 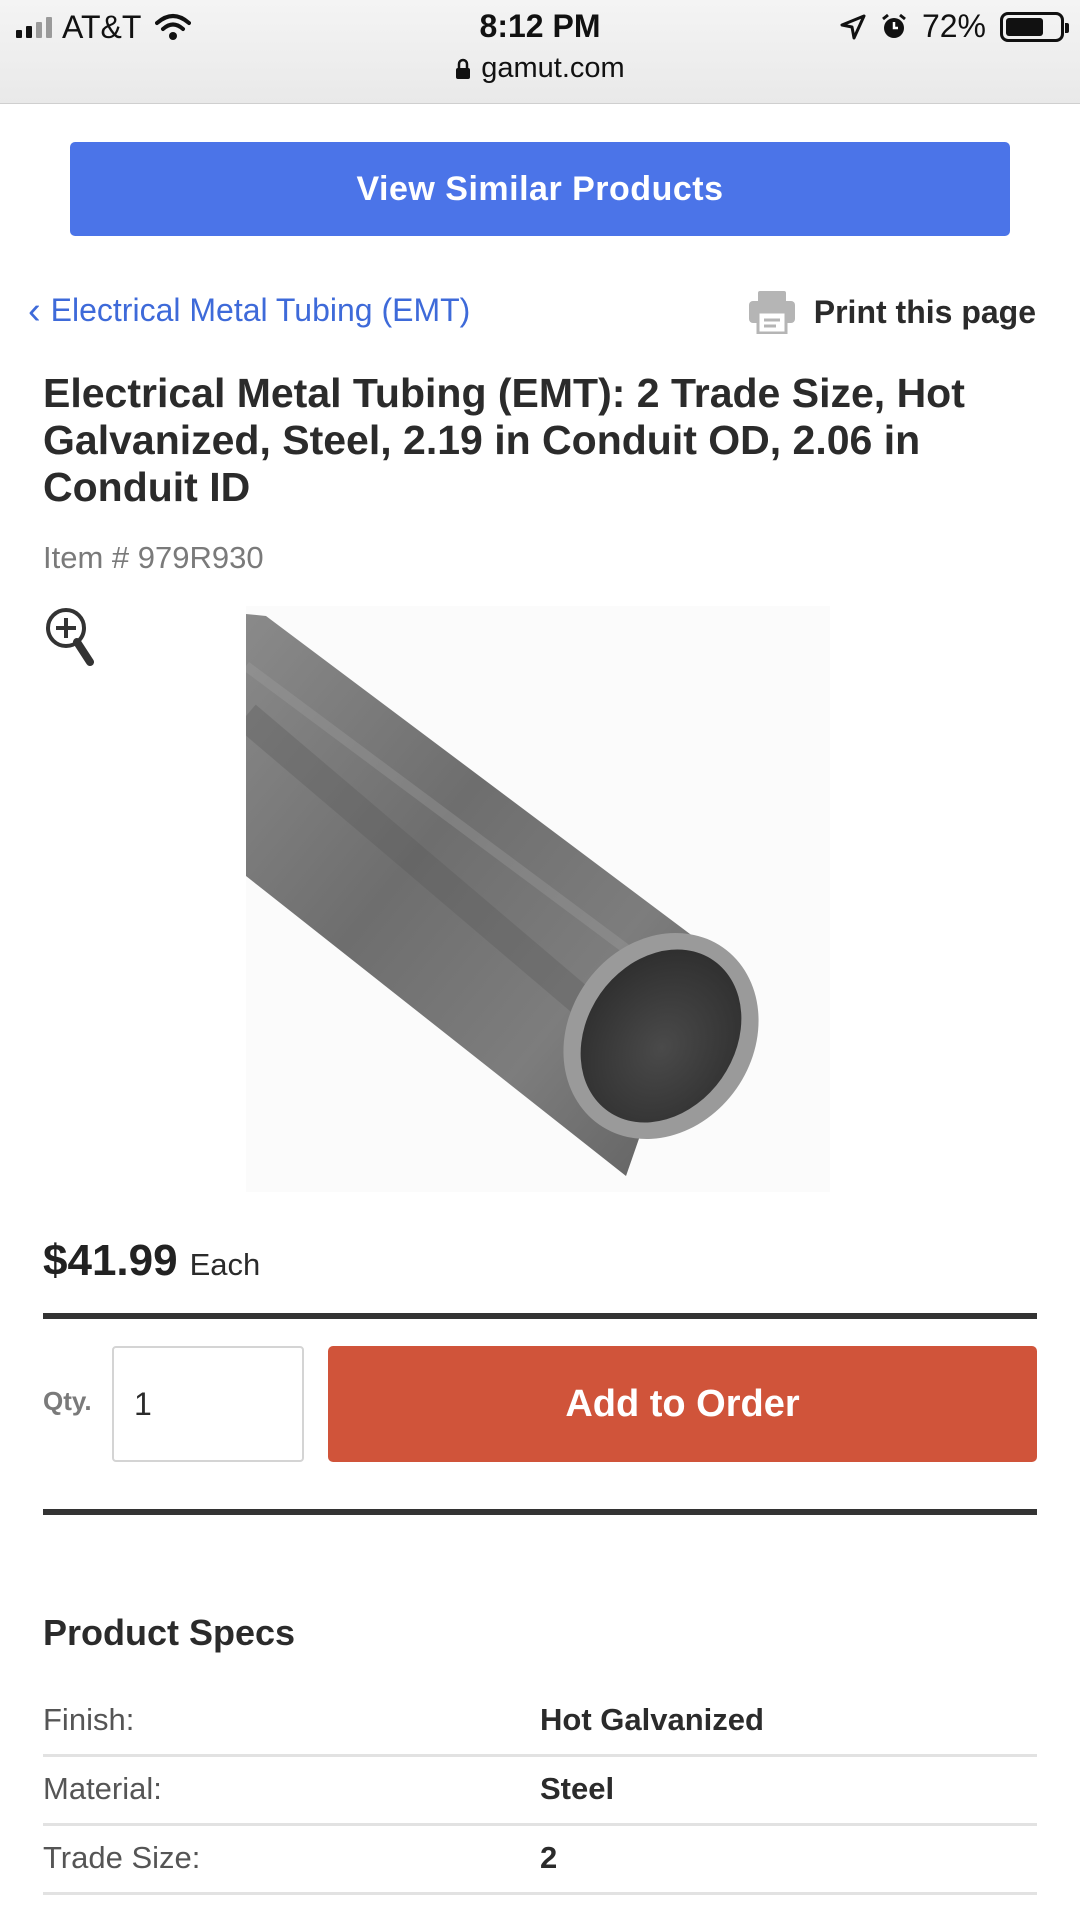 What do you see at coordinates (497, 895) in the screenshot?
I see `conduit-tube-image` at bounding box center [497, 895].